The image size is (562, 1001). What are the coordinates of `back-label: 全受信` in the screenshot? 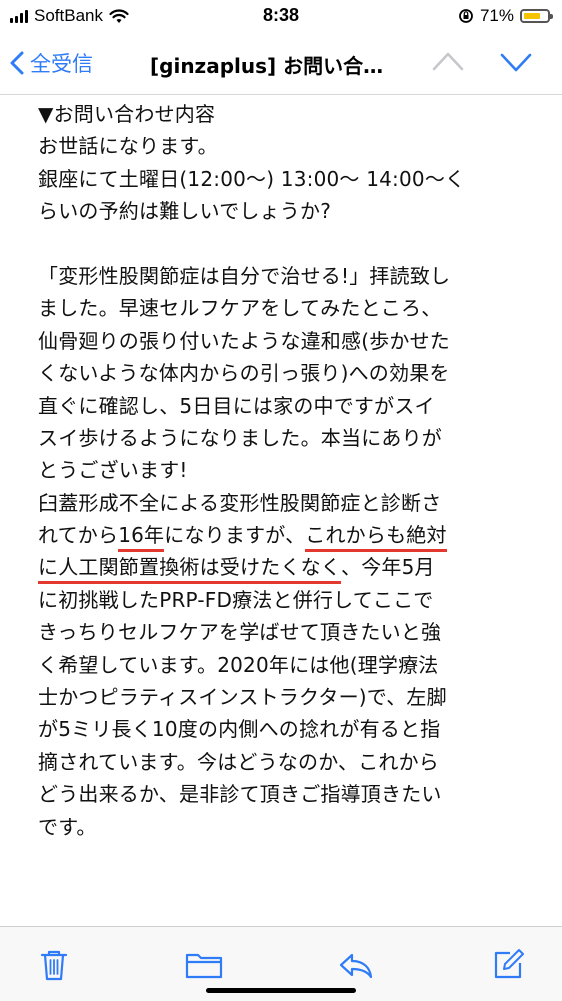 It's located at (61, 64).